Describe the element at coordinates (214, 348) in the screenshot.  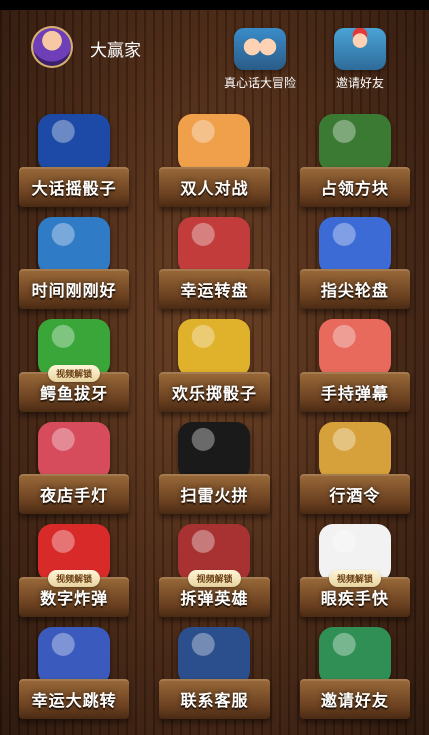
I see `golden-dice-icon` at that location.